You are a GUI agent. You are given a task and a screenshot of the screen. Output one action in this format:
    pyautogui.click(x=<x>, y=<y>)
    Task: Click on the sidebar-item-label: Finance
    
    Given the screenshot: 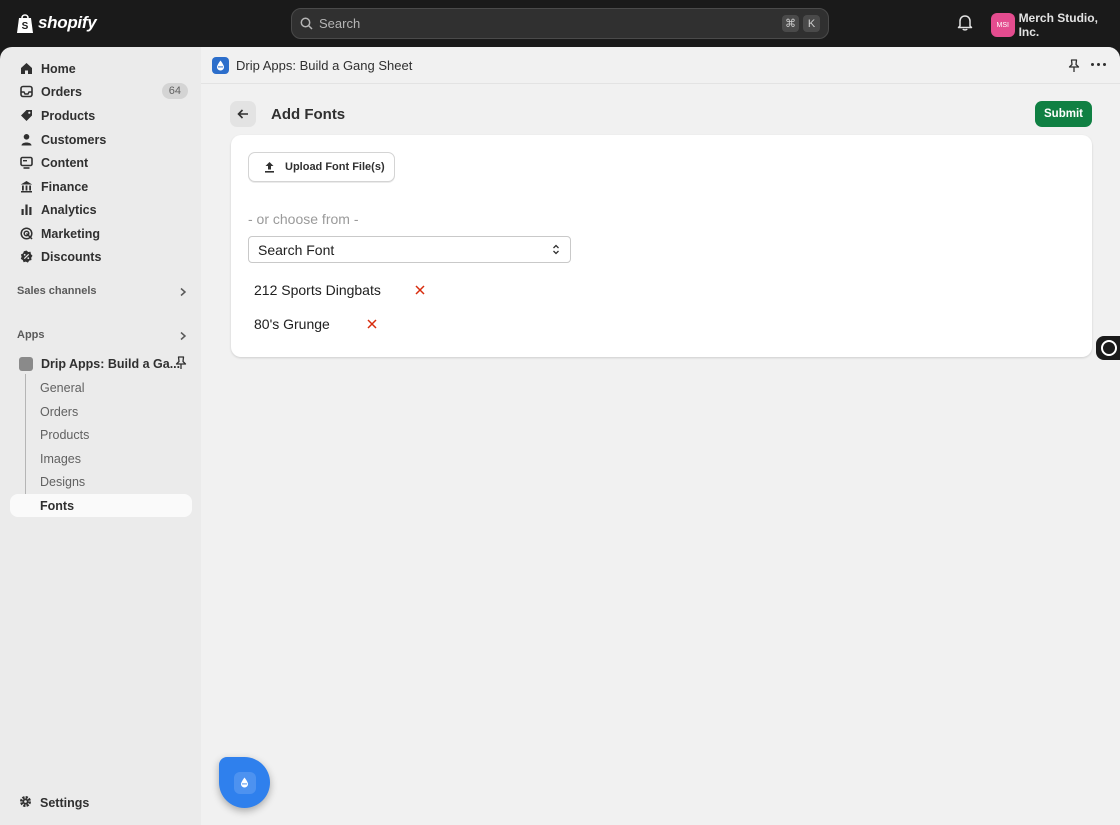 What is the action you would take?
    pyautogui.click(x=65, y=186)
    